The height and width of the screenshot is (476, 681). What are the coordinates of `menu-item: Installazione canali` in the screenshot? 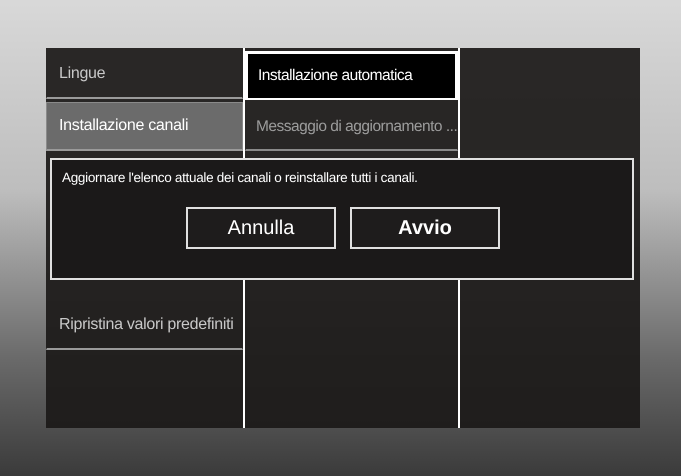 It's located at (144, 126).